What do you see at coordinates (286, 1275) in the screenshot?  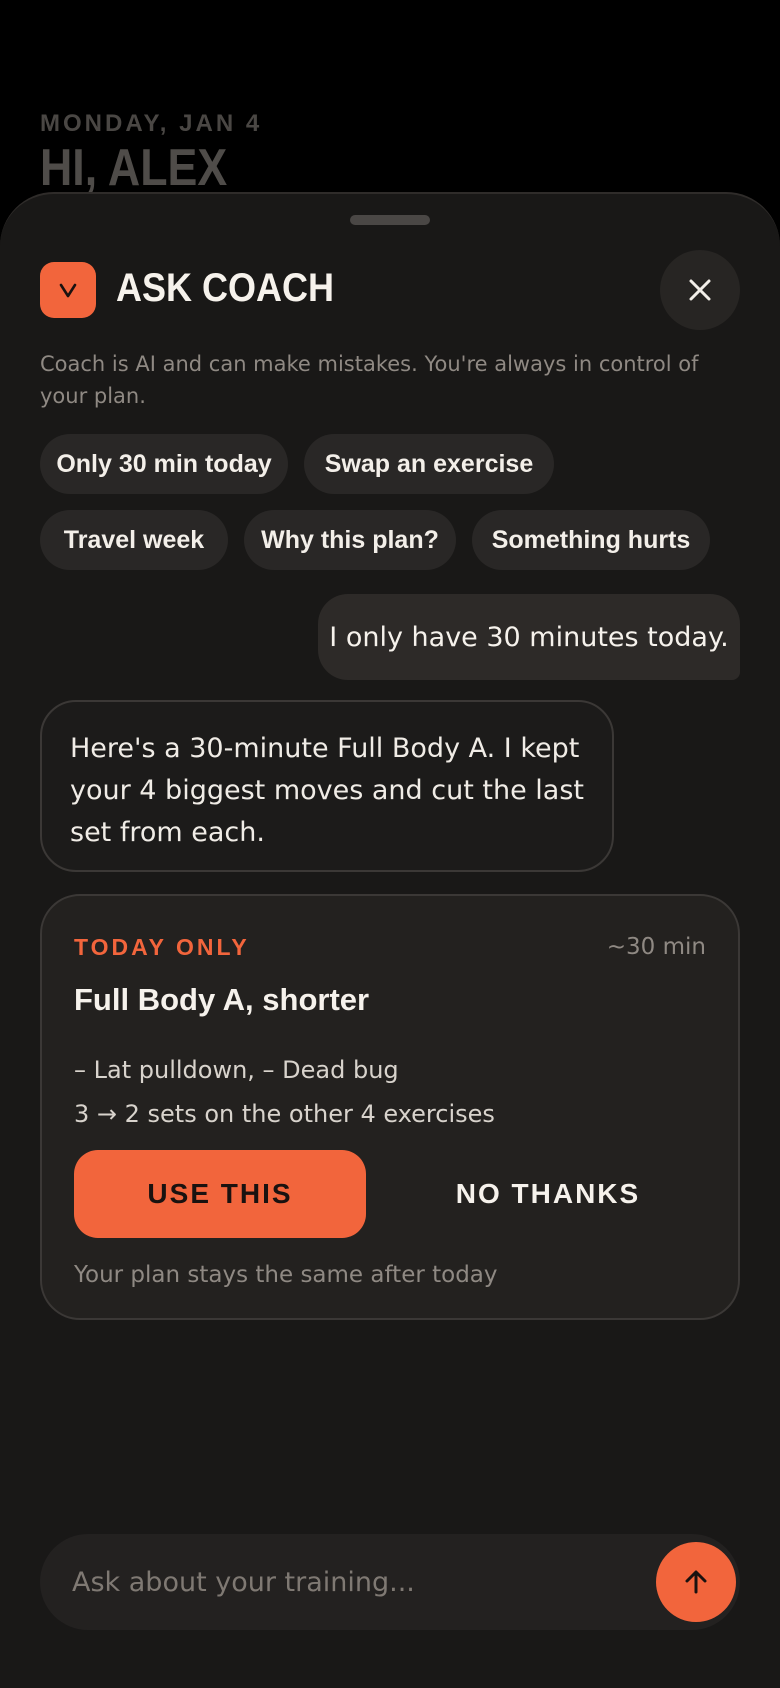 I see `proposal-note: Your plan stays the same after today` at bounding box center [286, 1275].